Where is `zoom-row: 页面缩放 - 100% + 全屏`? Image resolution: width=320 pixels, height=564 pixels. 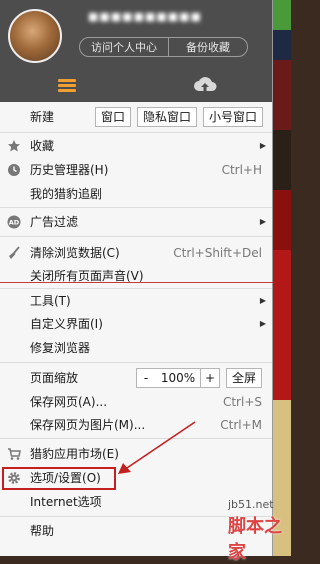
zoom-row: 页面缩放 - 100% + 全屏 is located at coordinates (136, 378).